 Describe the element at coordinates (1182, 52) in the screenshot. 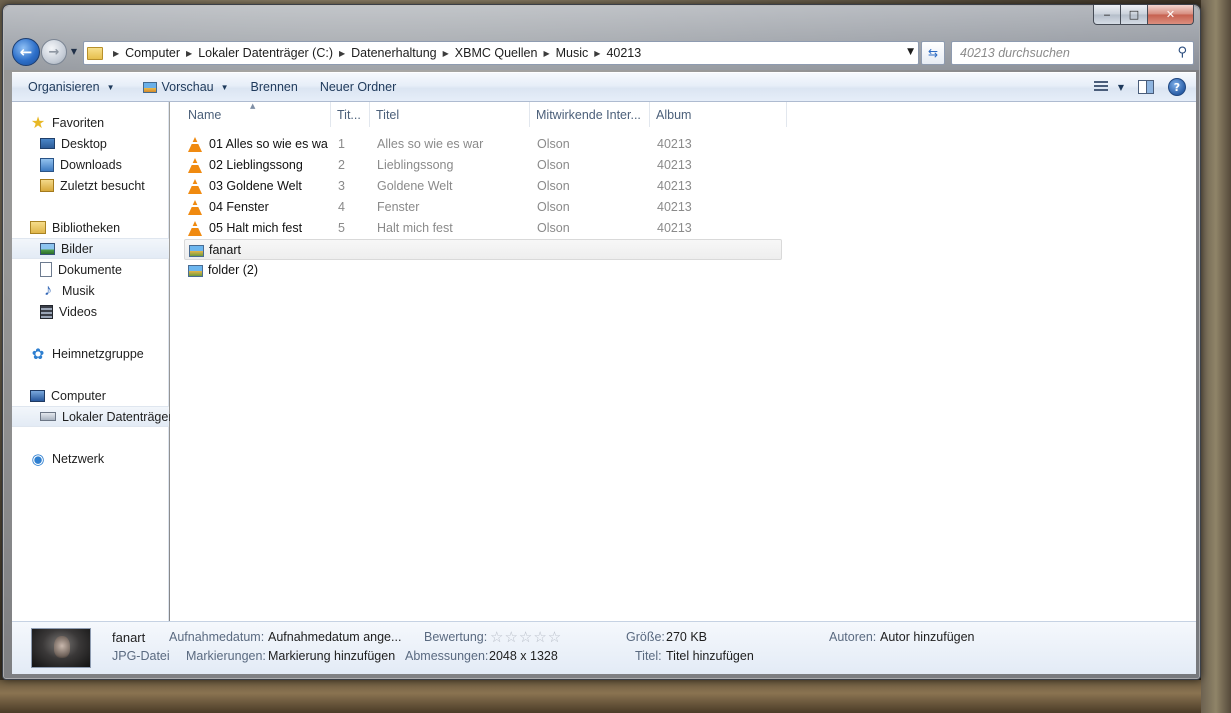

I see `search-icon: ⚲` at that location.